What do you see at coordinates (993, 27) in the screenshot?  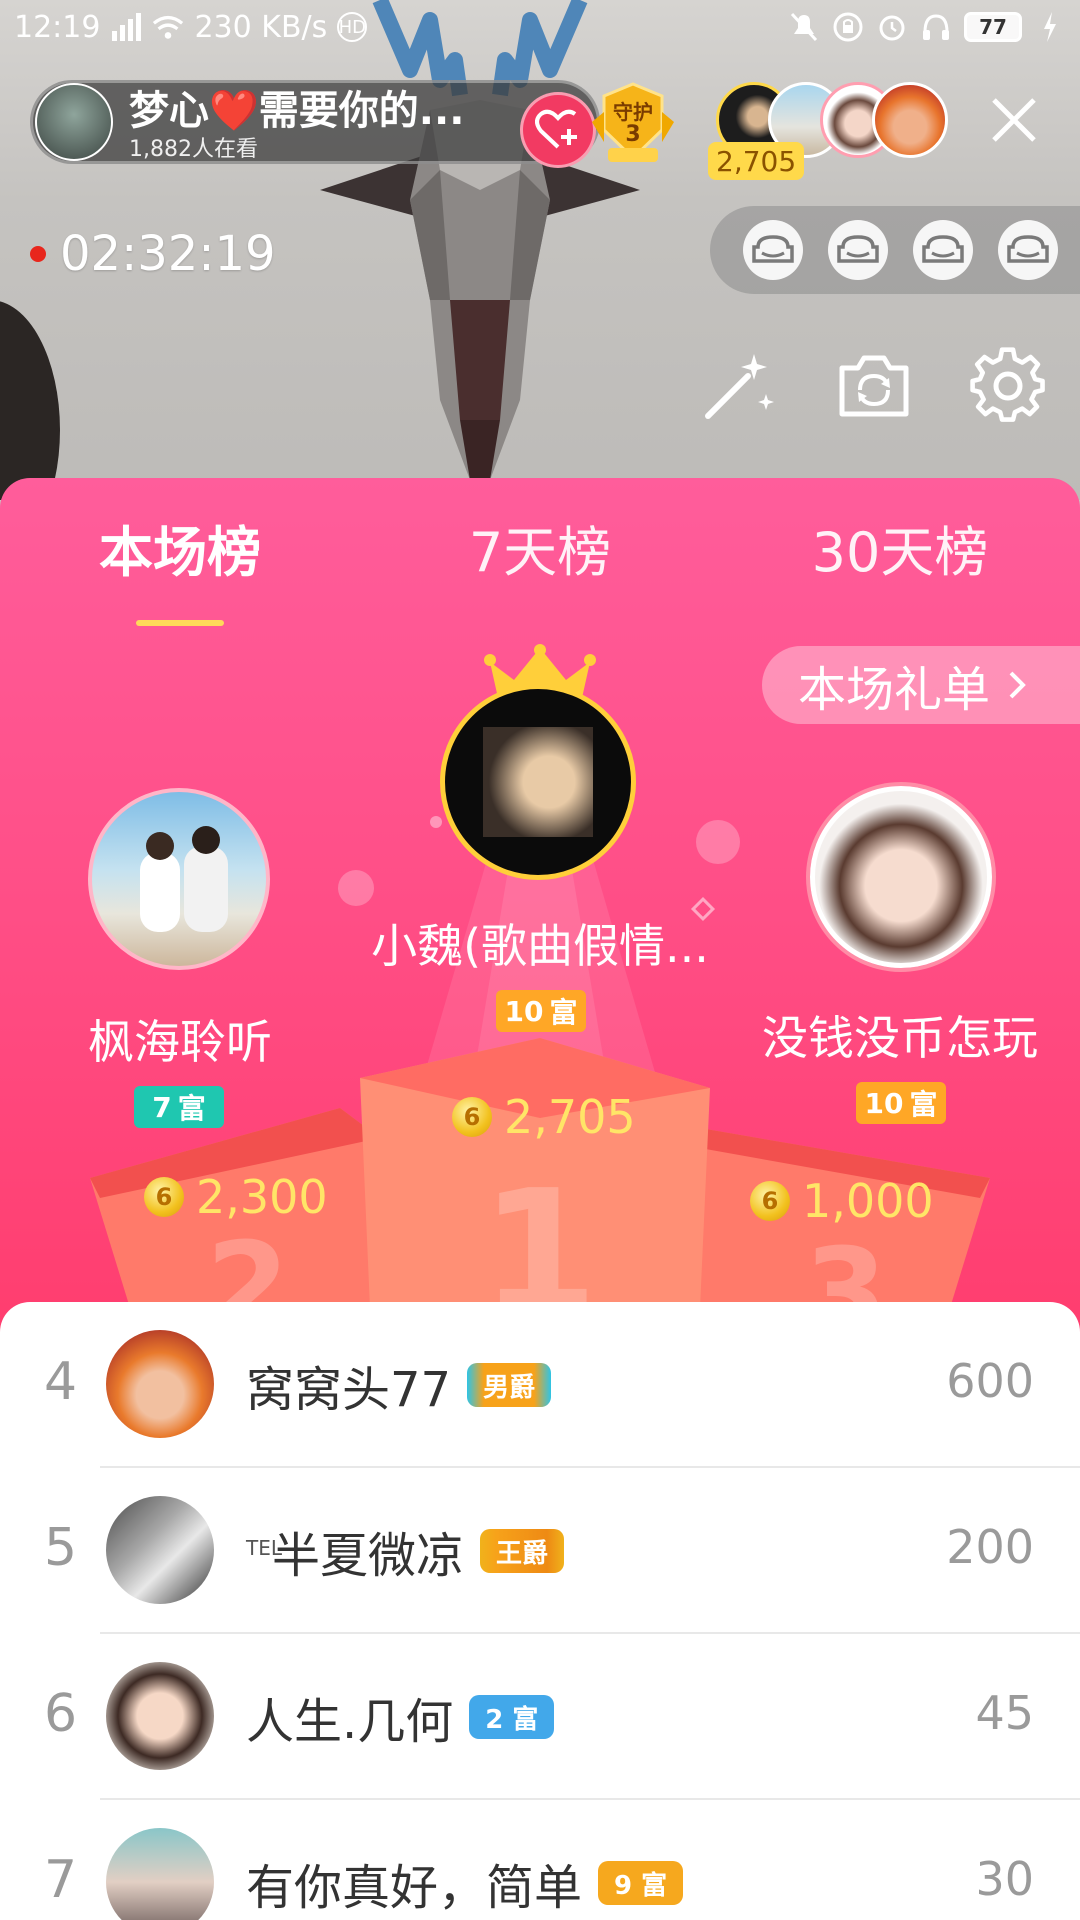 I see `battery-indicator: 77` at bounding box center [993, 27].